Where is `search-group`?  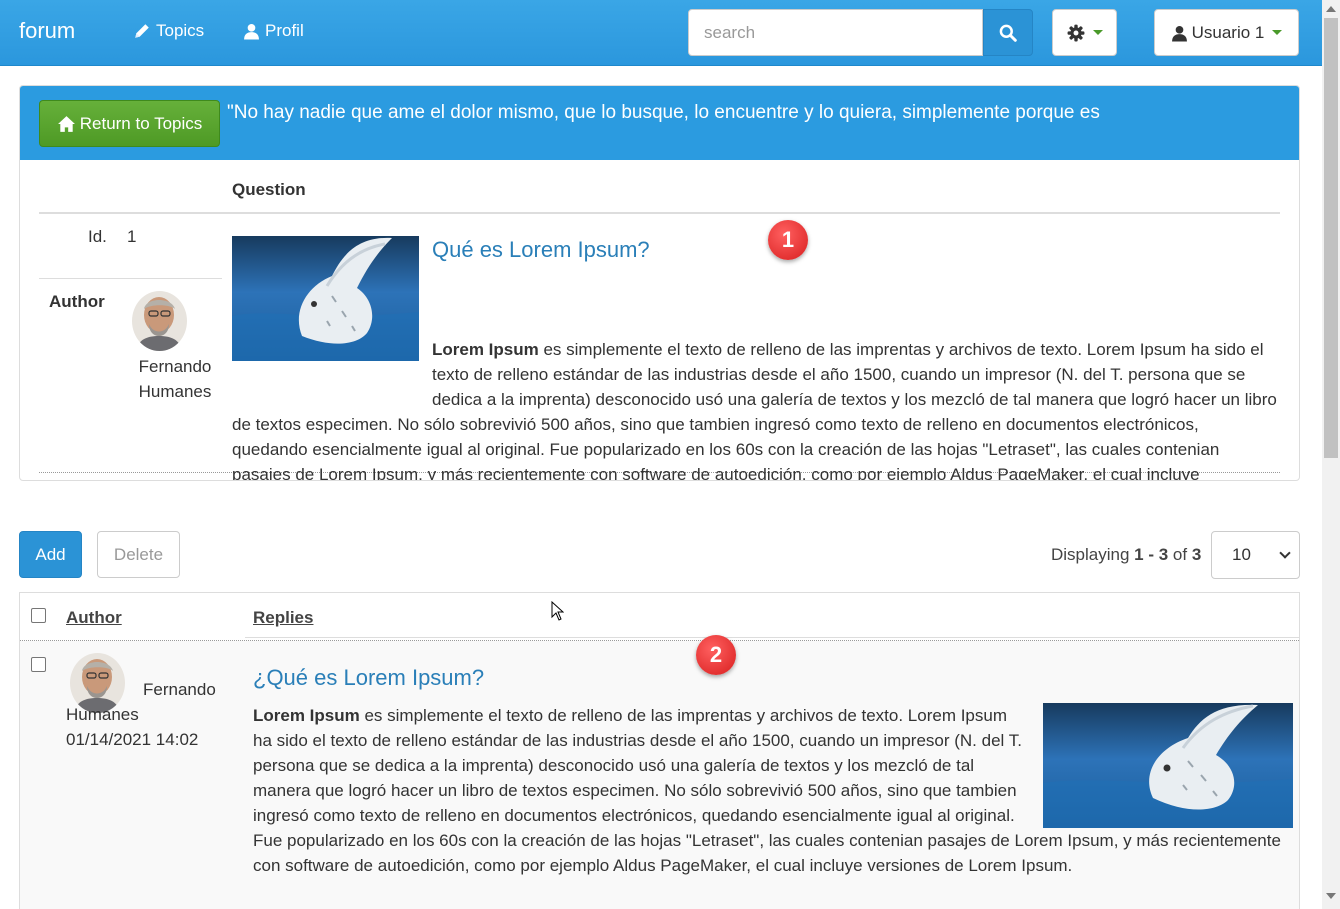
search-group is located at coordinates (860, 32).